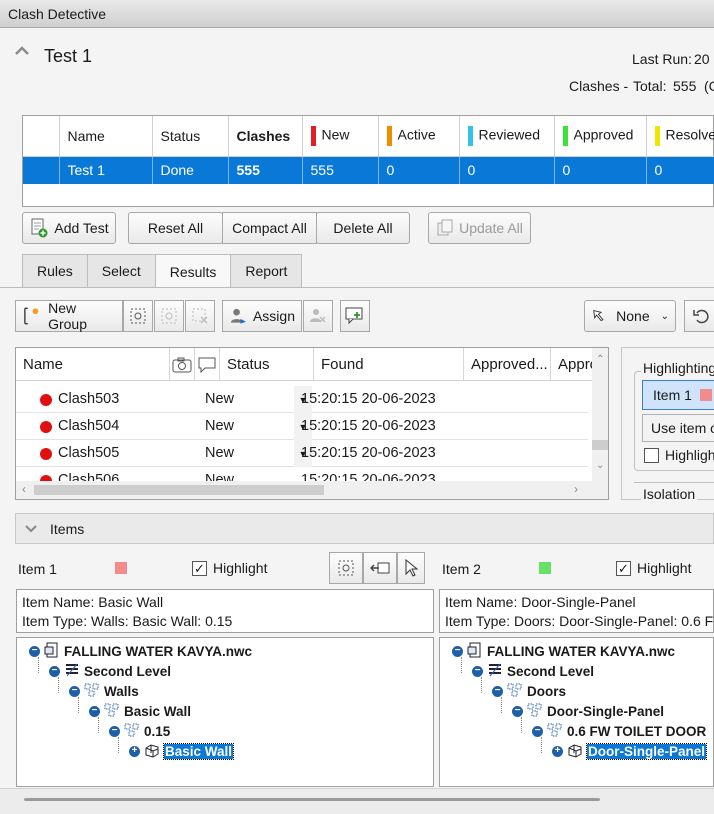 The width and height of the screenshot is (714, 814). I want to click on highlight-all-checkbox-row: Highligh, so click(679, 455).